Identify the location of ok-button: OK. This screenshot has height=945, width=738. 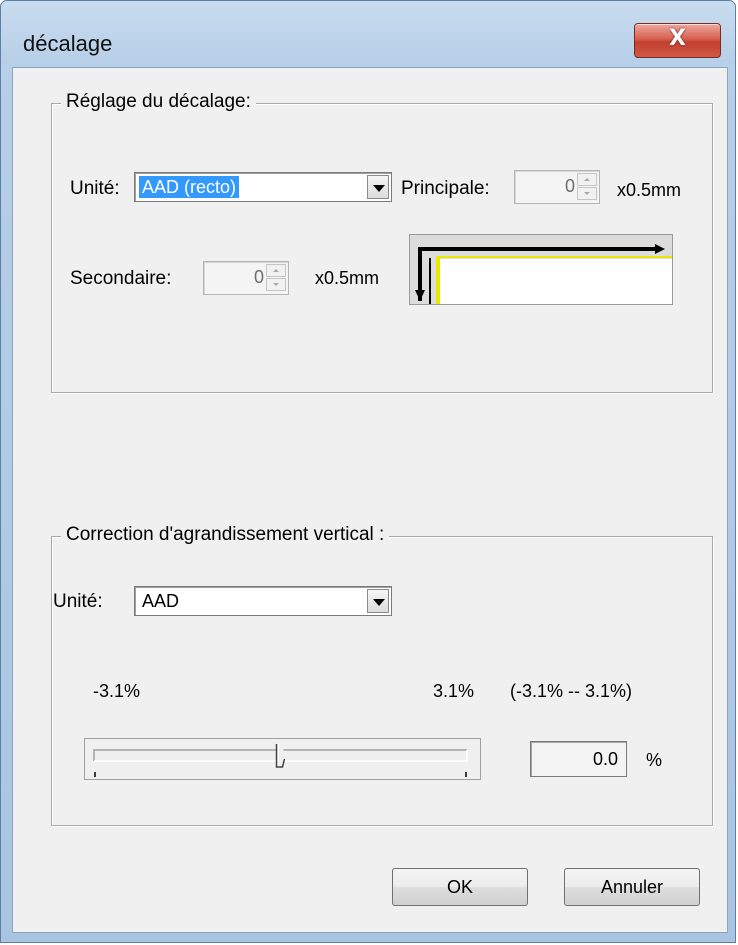
(460, 887).